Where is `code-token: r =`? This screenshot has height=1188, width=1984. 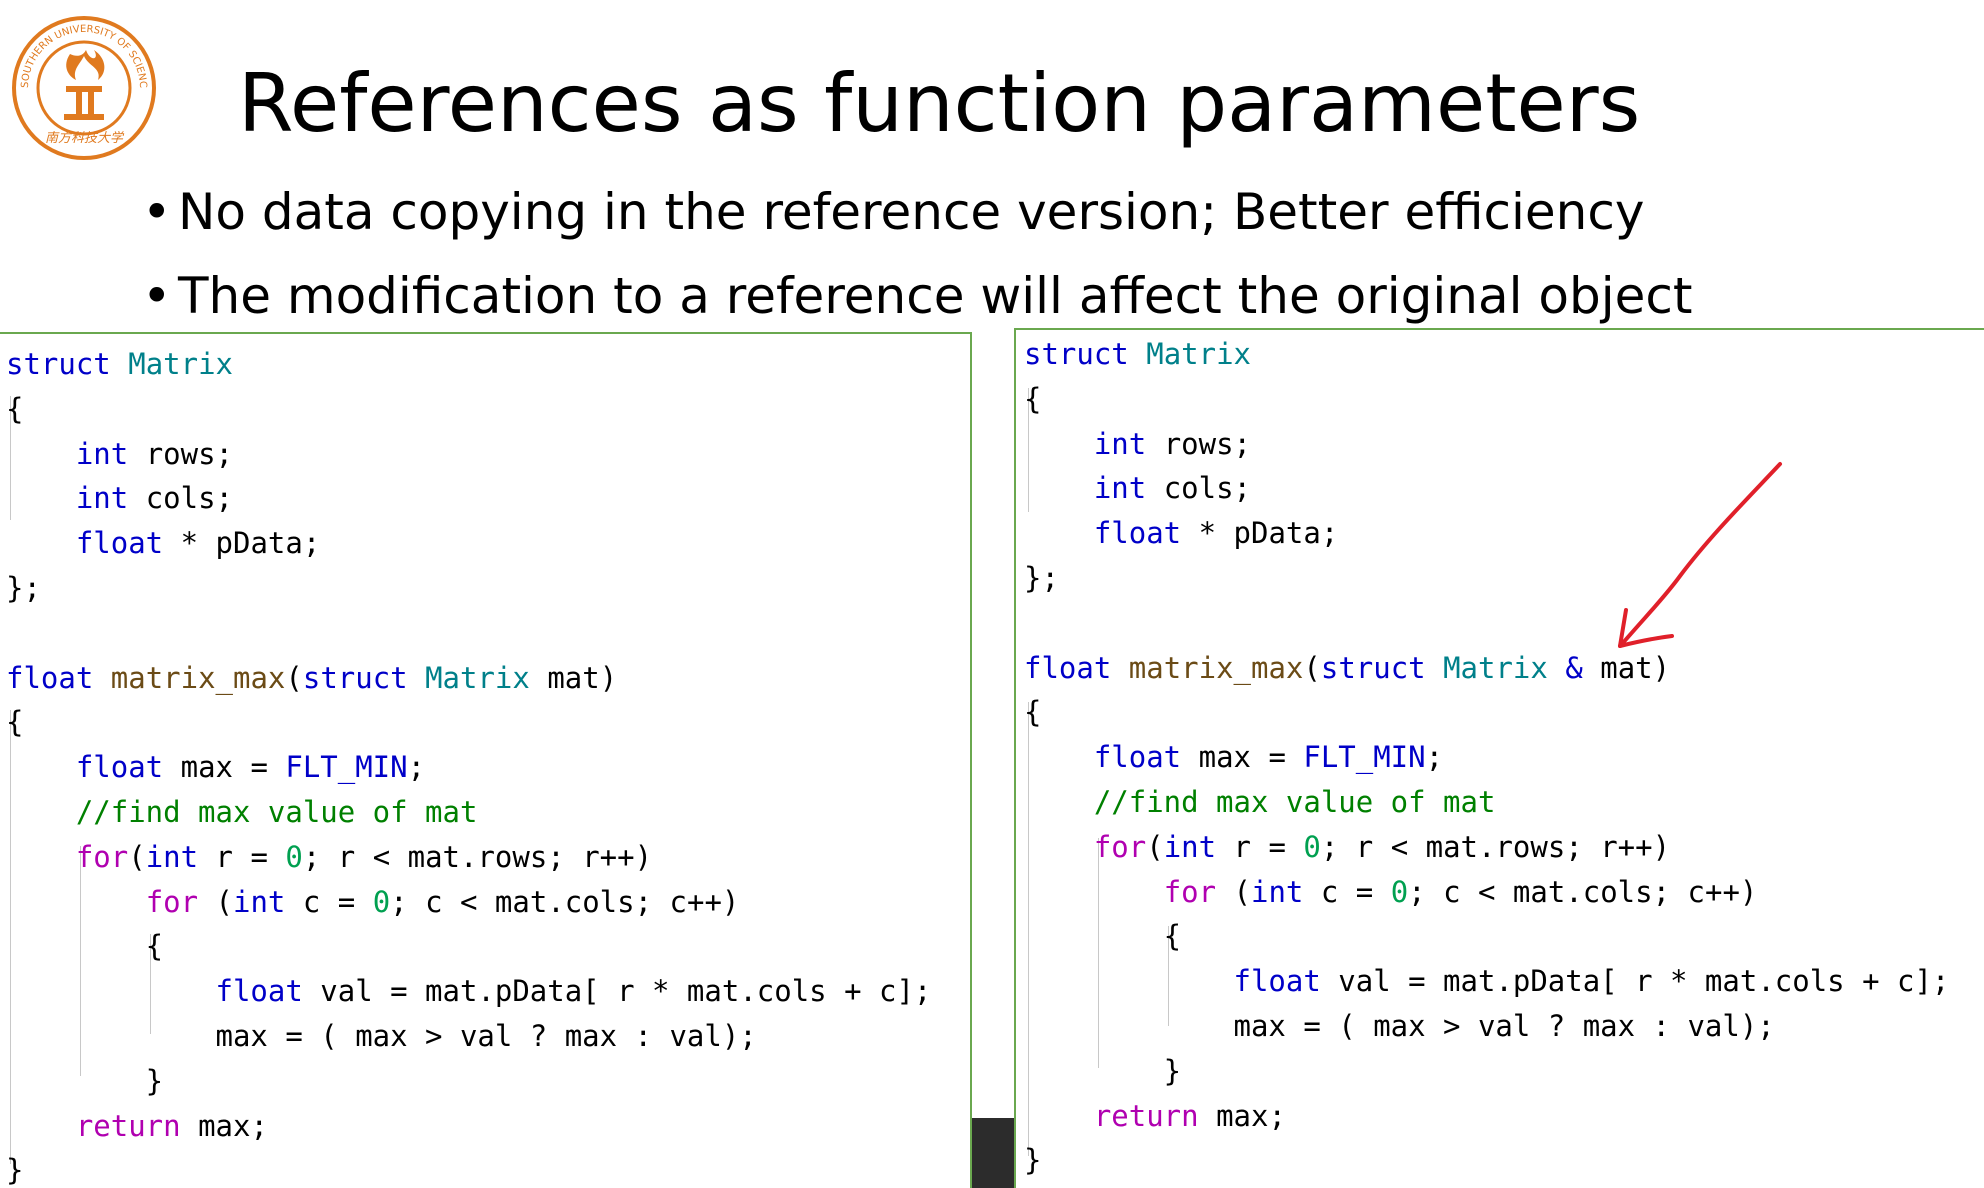
code-token: r = is located at coordinates (242, 856).